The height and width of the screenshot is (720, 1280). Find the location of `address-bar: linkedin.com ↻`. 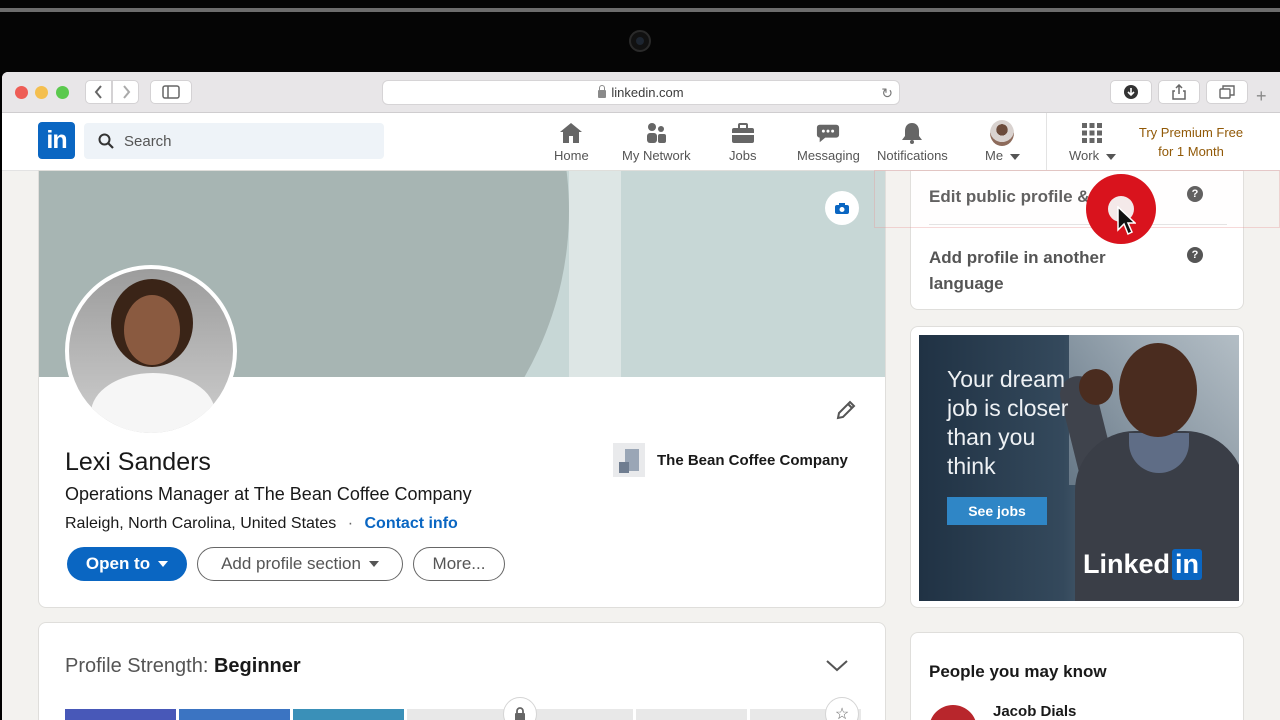

address-bar: linkedin.com ↻ is located at coordinates (641, 92).